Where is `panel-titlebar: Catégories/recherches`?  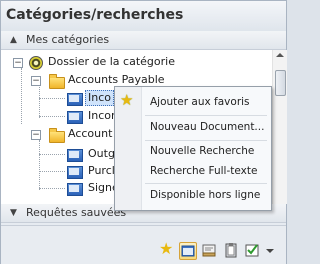 panel-titlebar: Catégories/recherches is located at coordinates (143, 16).